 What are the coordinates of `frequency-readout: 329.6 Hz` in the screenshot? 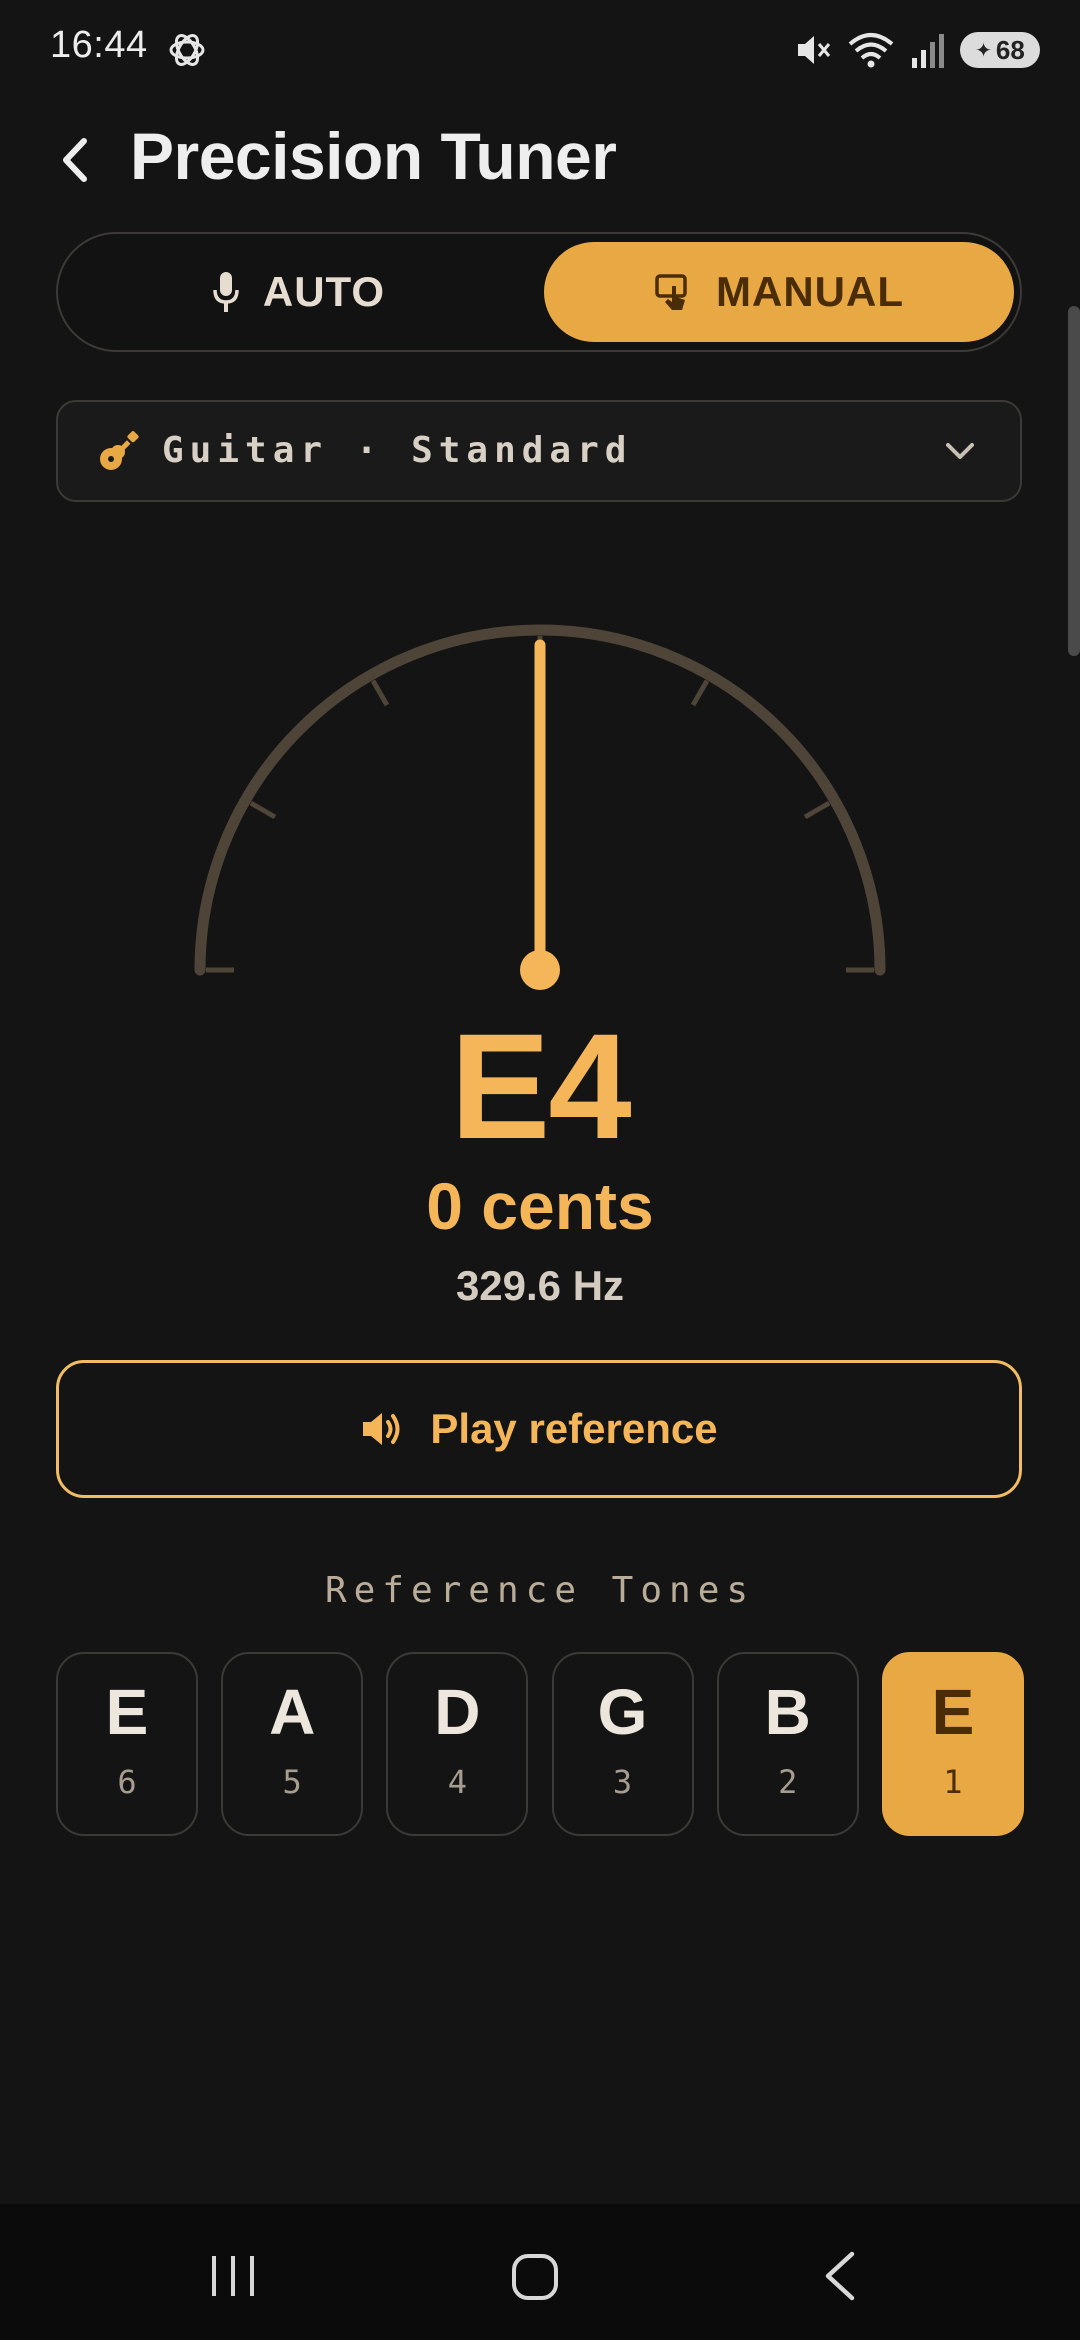 It's located at (540, 1285).